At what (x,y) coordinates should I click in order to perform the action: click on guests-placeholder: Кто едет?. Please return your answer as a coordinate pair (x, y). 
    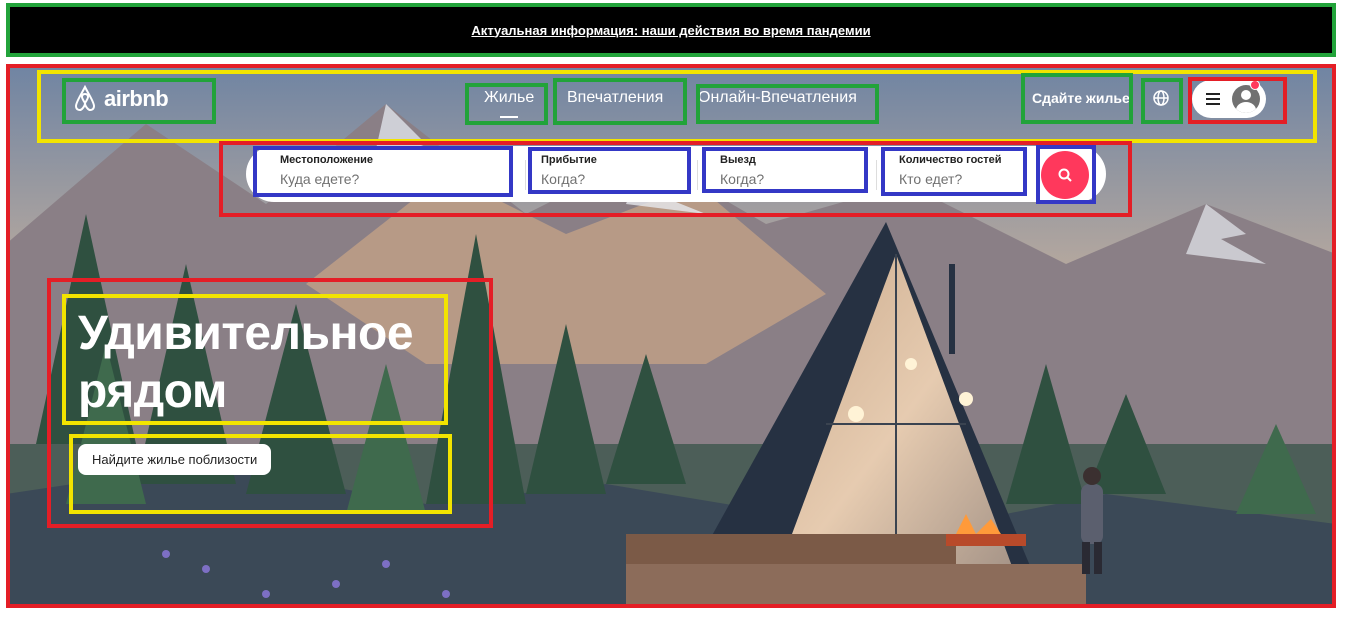
    Looking at the image, I should click on (931, 179).